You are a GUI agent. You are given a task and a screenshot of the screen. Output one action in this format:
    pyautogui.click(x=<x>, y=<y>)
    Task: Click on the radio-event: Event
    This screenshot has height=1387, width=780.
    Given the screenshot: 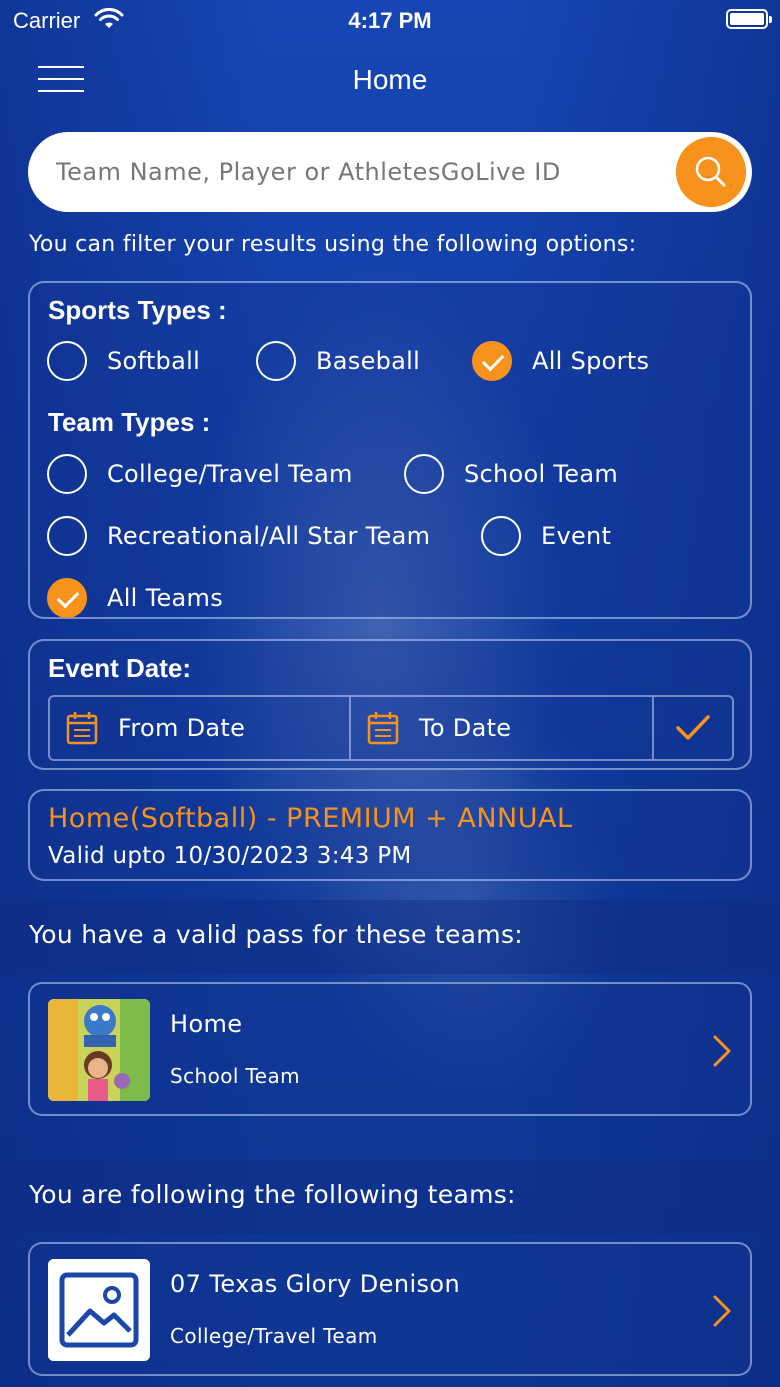 What is the action you would take?
    pyautogui.click(x=546, y=536)
    